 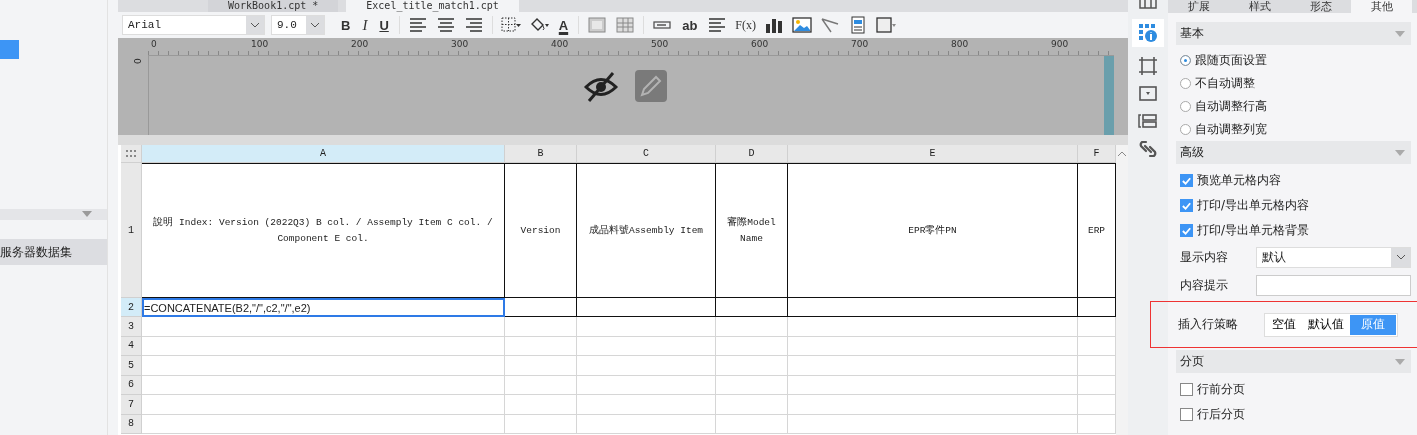 What do you see at coordinates (802, 25) in the screenshot?
I see `image-icon` at bounding box center [802, 25].